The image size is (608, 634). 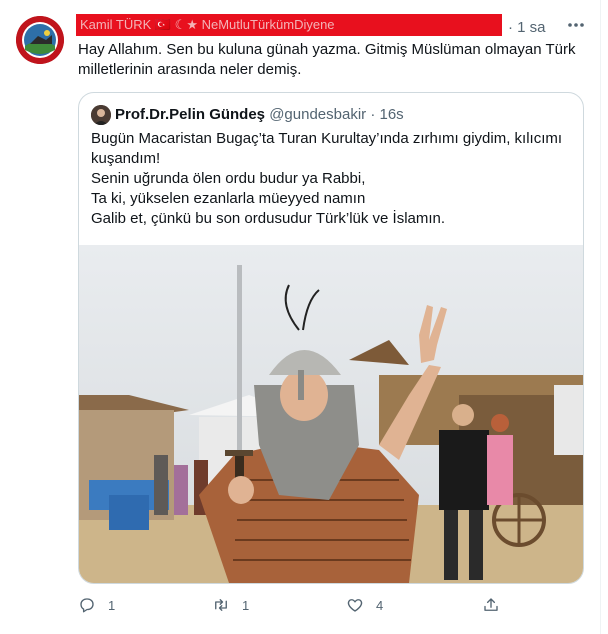 I want to click on quoted-avatar-icon, so click(x=101, y=115).